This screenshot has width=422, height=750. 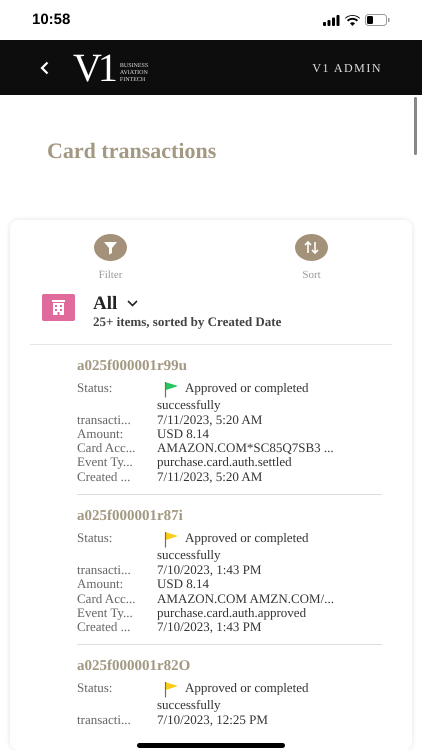 I want to click on page-title: Card transactions, so click(x=132, y=151).